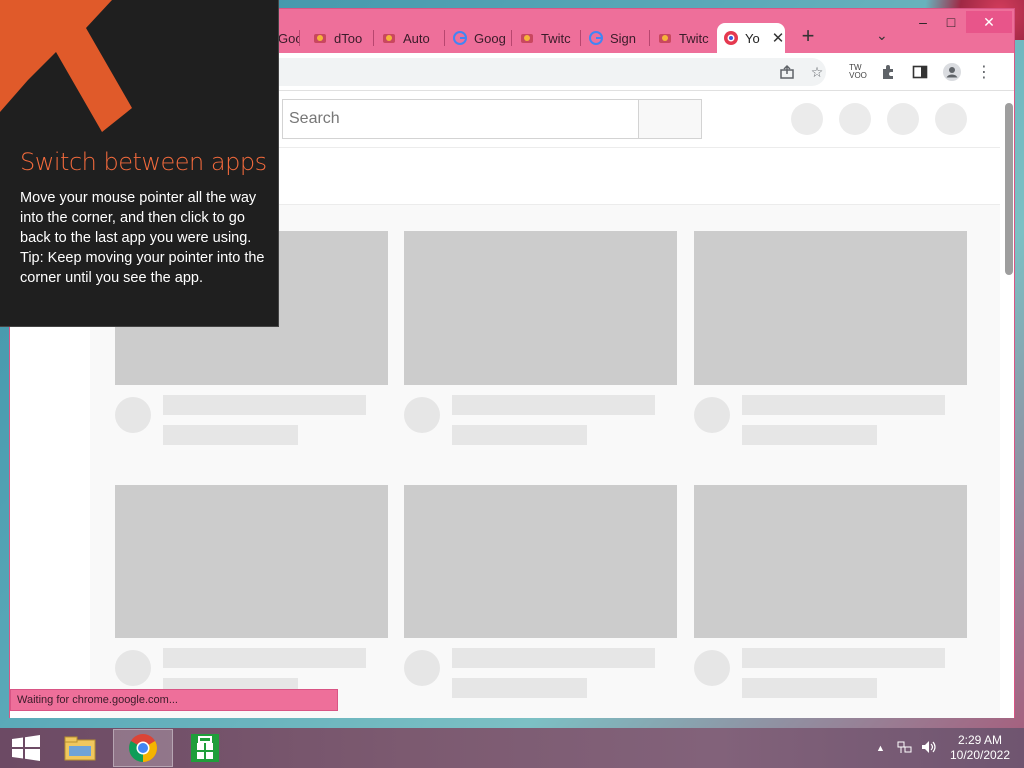 The image size is (1024, 768). Describe the element at coordinates (66, 66) in the screenshot. I see `corner-arrow-icon` at that location.